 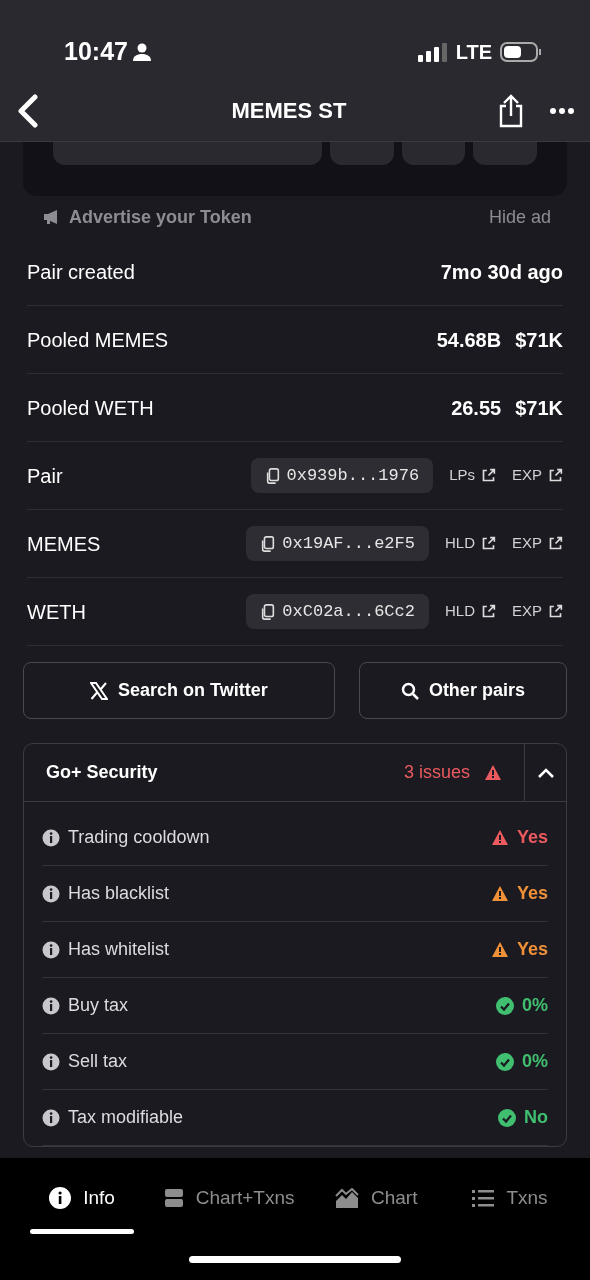 What do you see at coordinates (562, 110) in the screenshot?
I see `more-icon` at bounding box center [562, 110].